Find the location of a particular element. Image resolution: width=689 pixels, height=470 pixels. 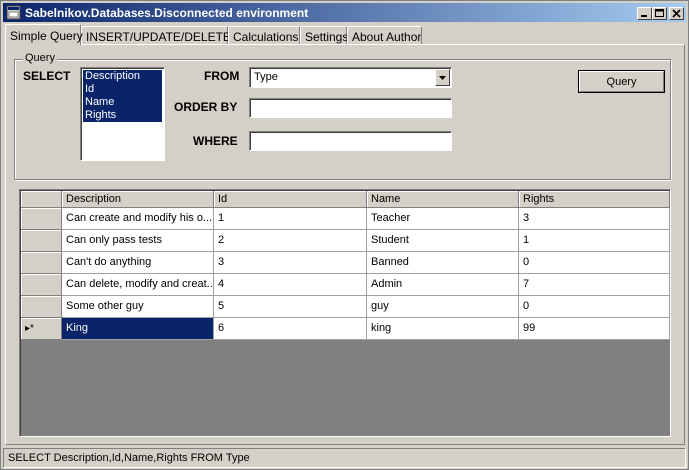

where-label: WHERE is located at coordinates (215, 141).